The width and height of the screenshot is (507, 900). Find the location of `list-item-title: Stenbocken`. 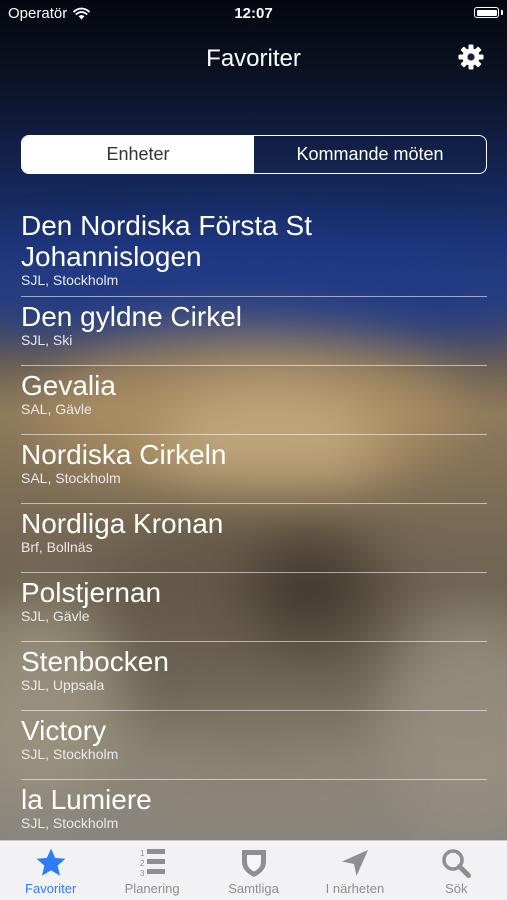

list-item-title: Stenbocken is located at coordinates (95, 661).